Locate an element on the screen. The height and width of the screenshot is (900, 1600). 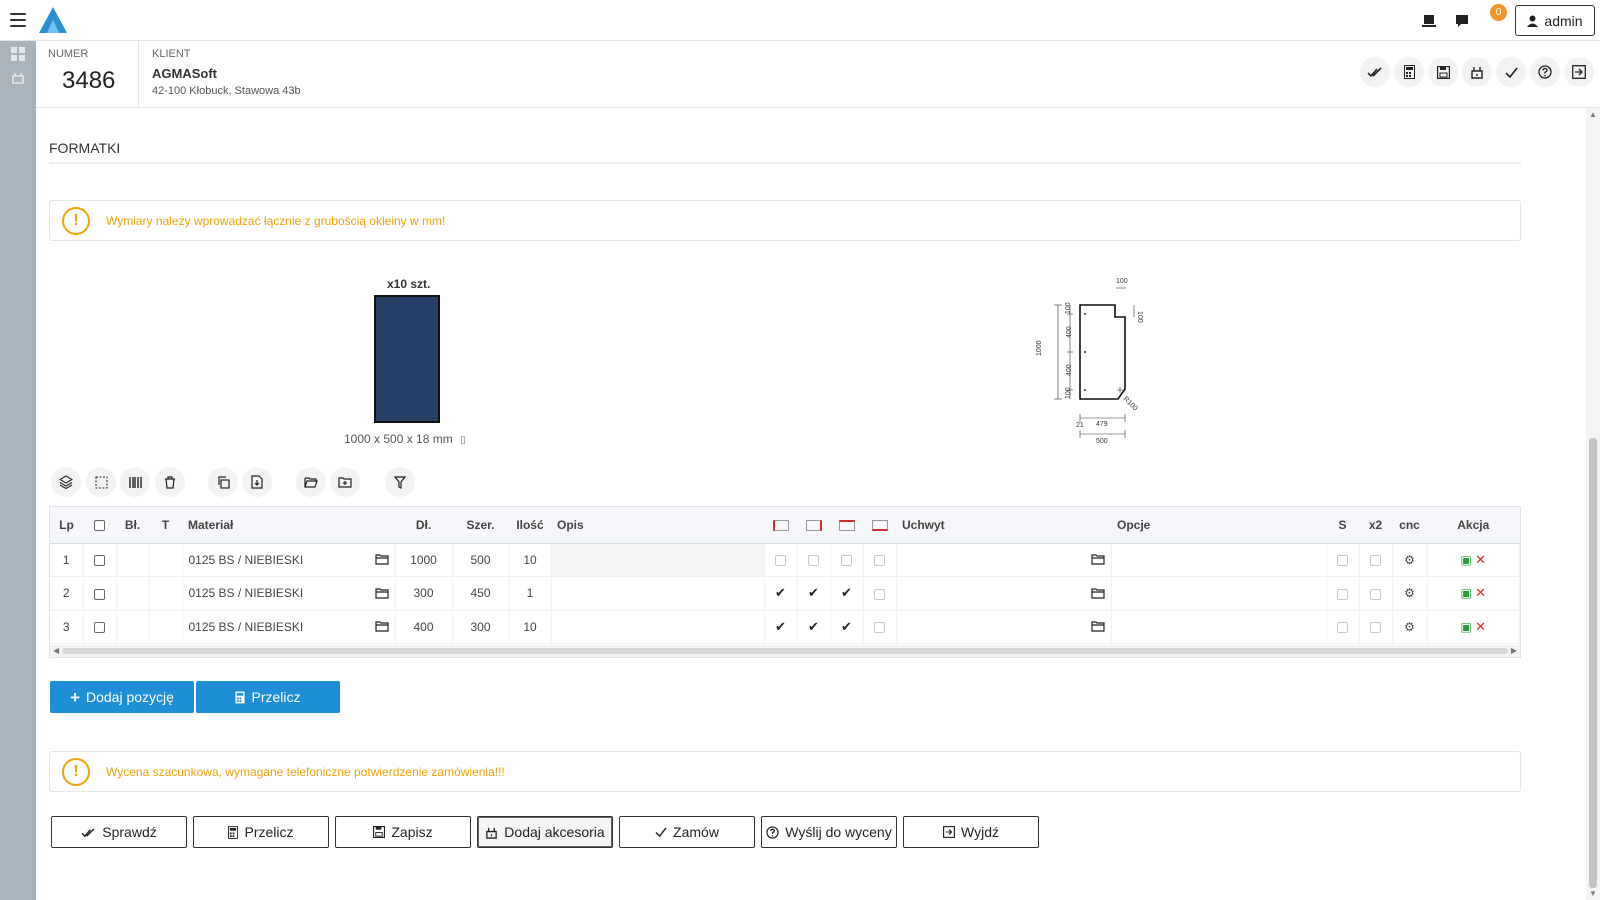
send-quote-button is located at coordinates (1545, 72).